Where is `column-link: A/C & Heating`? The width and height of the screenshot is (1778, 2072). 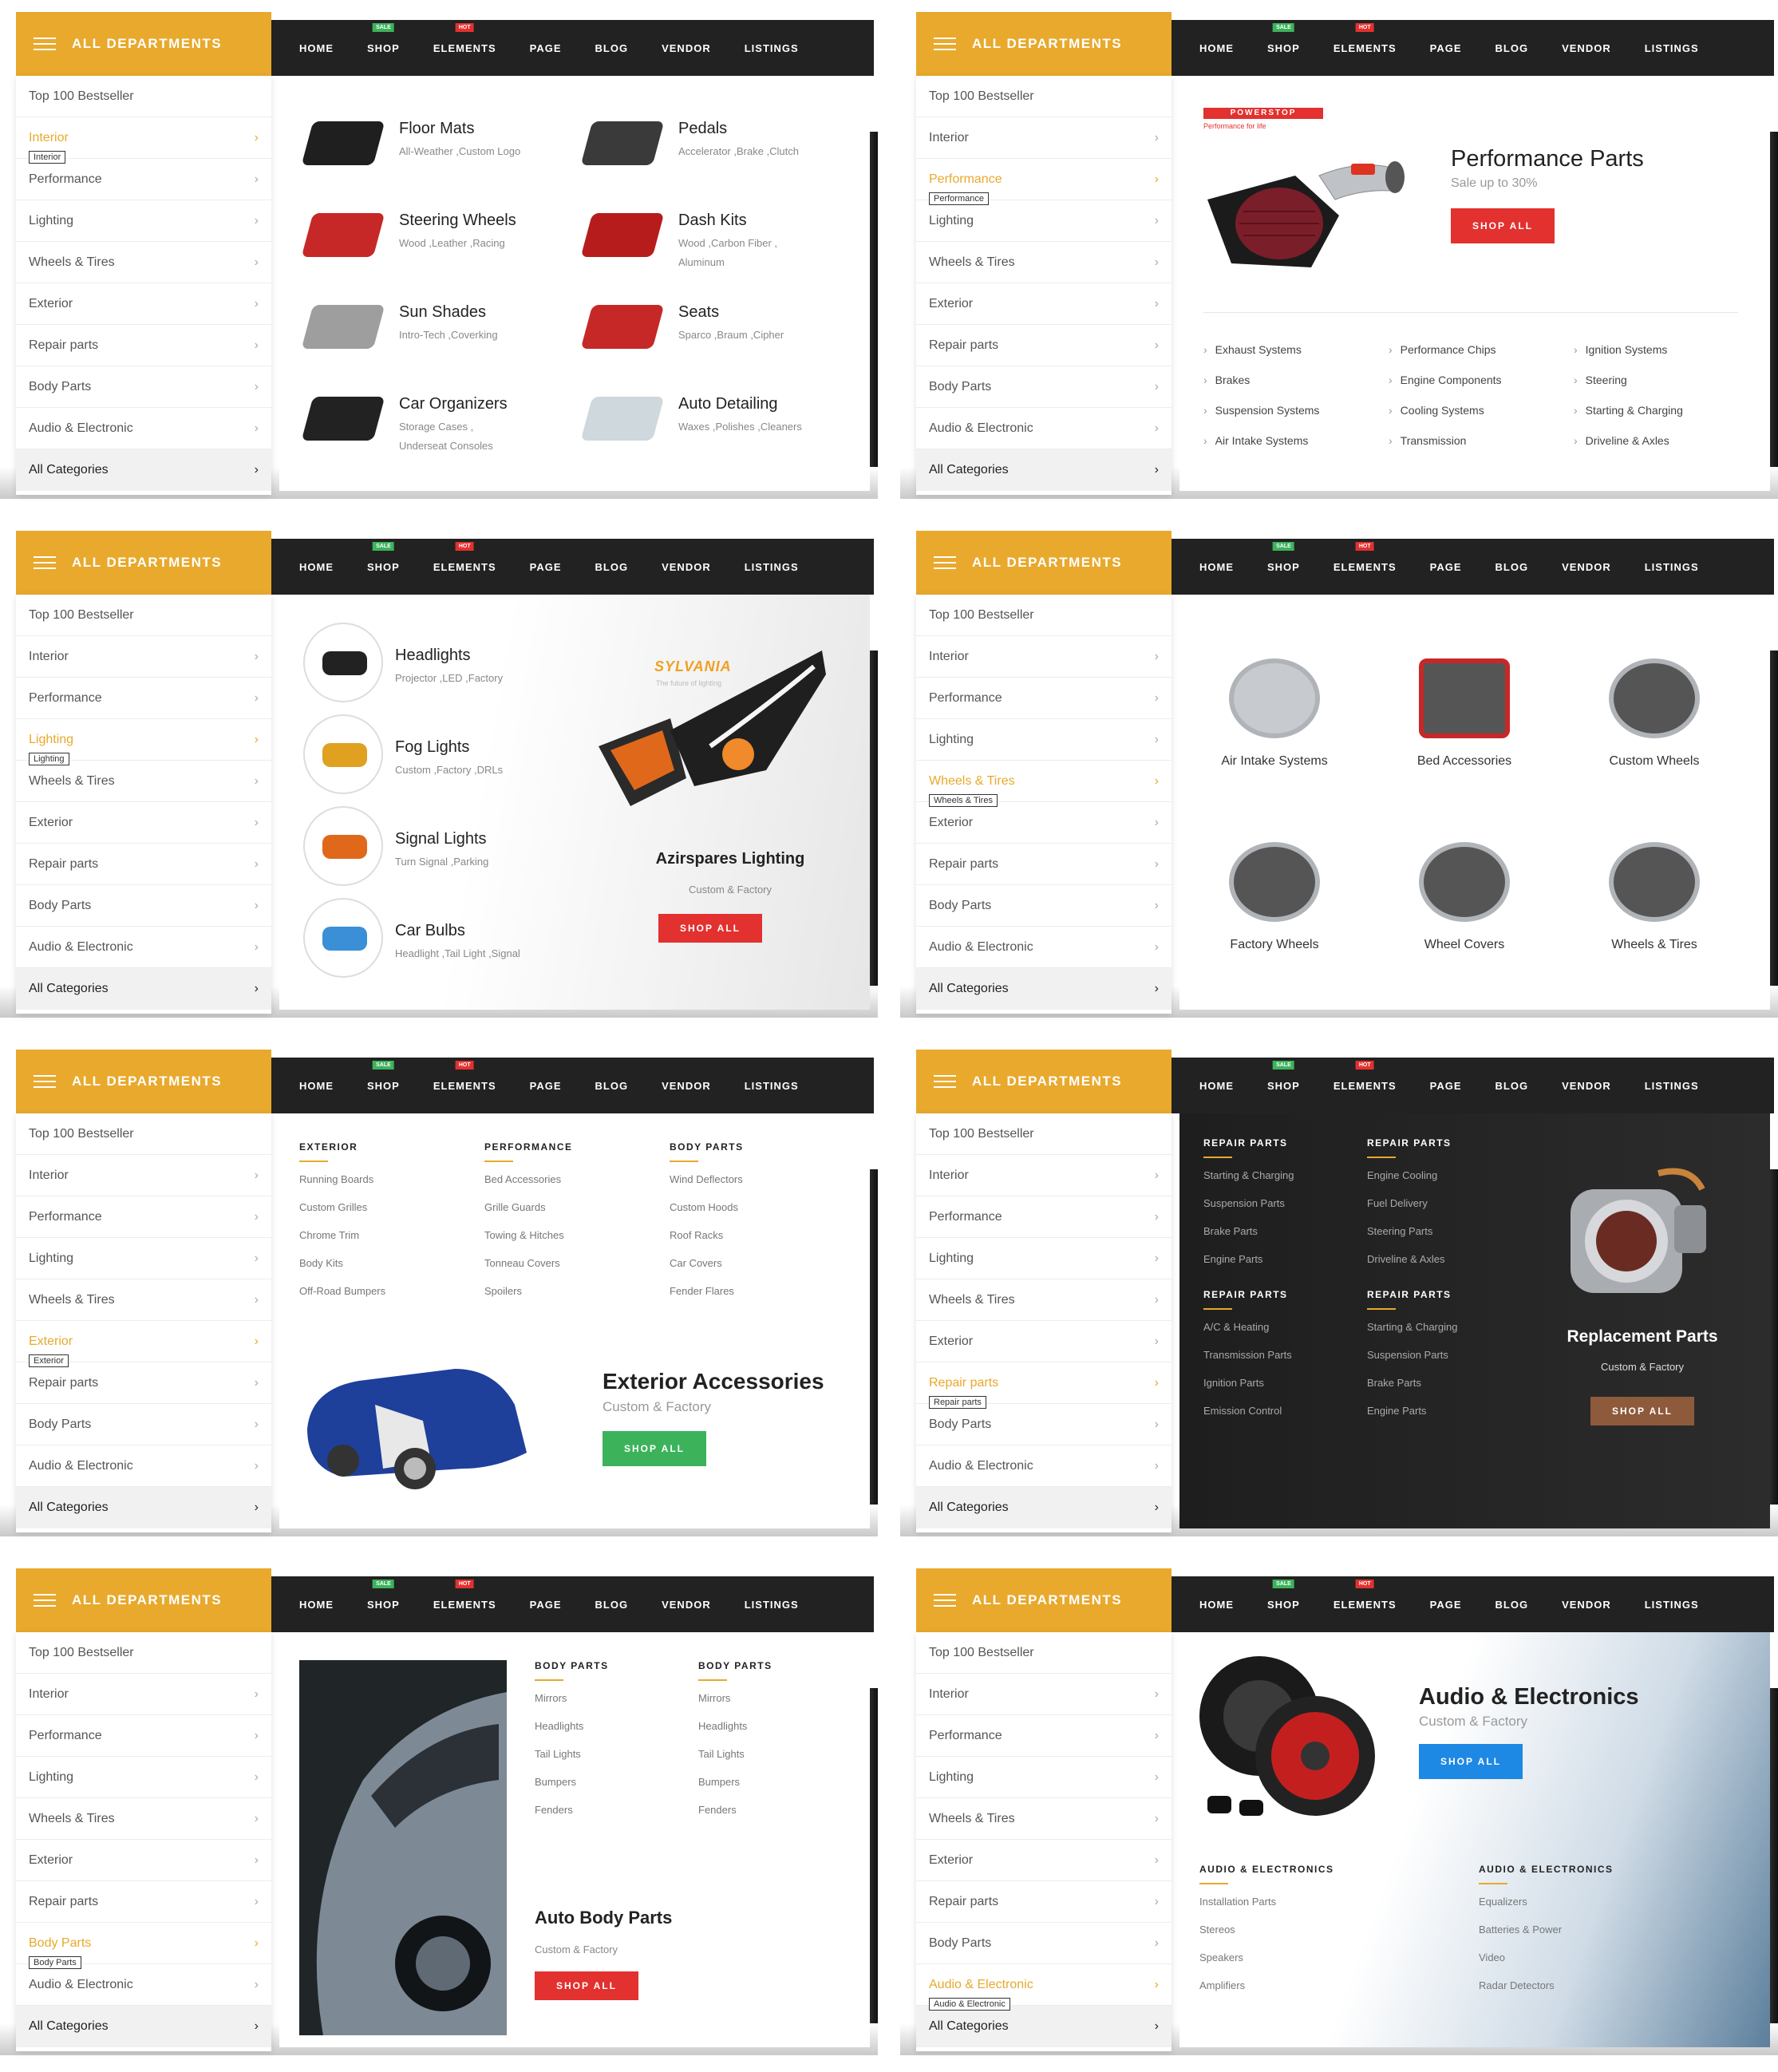 column-link: A/C & Heating is located at coordinates (1285, 1327).